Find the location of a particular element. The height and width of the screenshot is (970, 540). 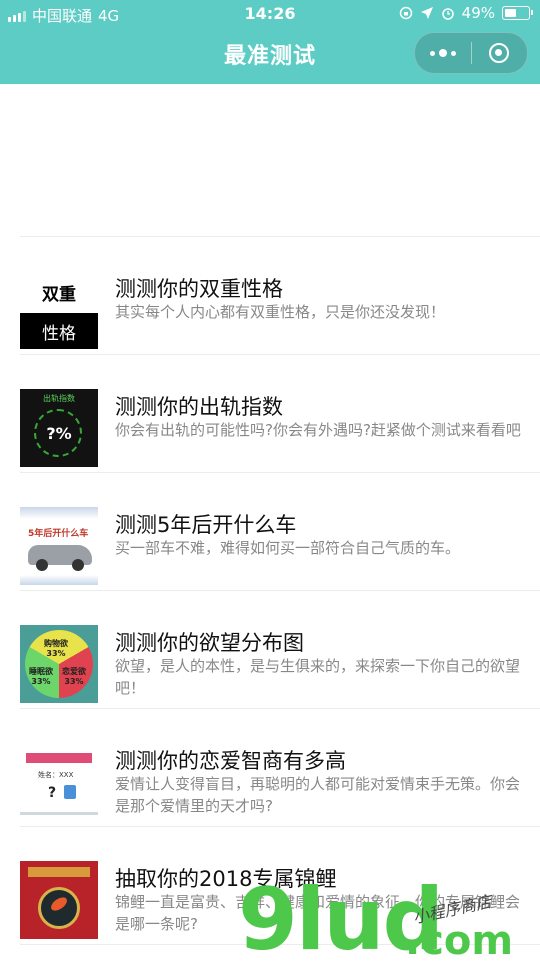

close-button is located at coordinates (500, 53).